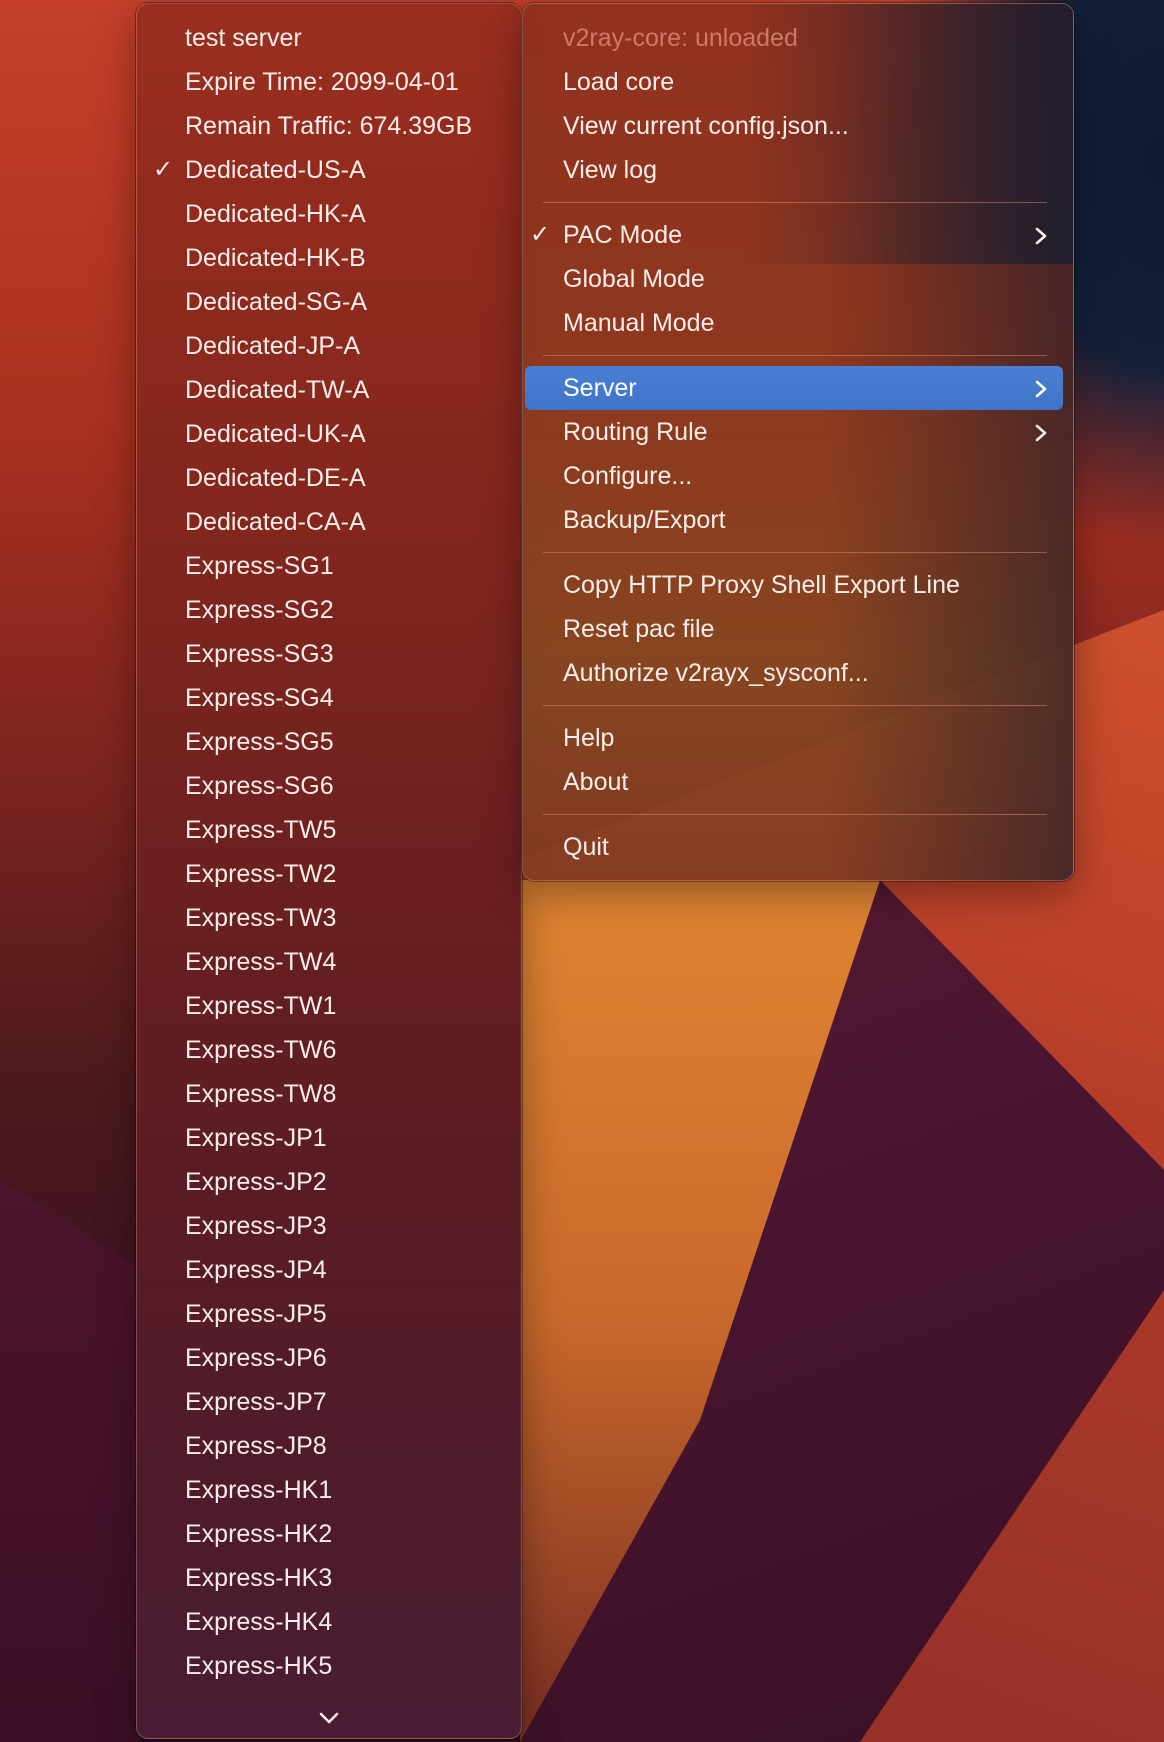  I want to click on menu-item-routing-rule: Routing Rule, so click(794, 432).